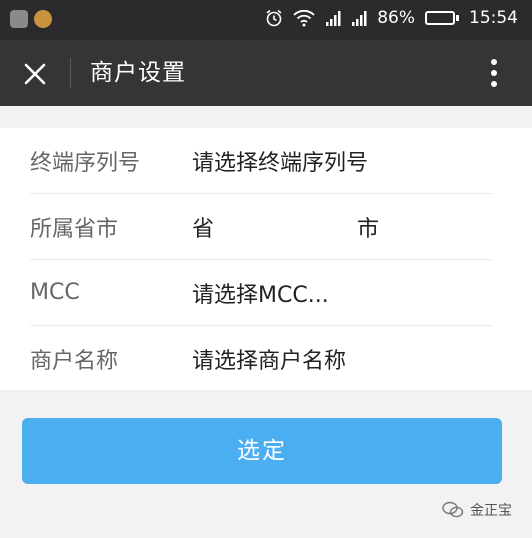 The width and height of the screenshot is (532, 538). I want to click on merchant-name-label: 商户名称, so click(74, 361).